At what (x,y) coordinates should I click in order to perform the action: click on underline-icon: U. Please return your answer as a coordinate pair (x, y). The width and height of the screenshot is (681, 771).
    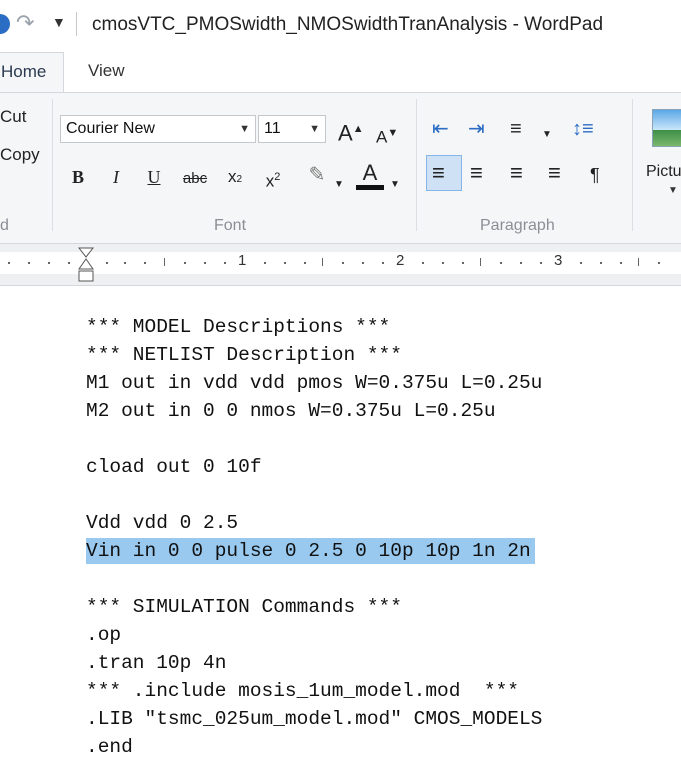
    Looking at the image, I should click on (154, 177).